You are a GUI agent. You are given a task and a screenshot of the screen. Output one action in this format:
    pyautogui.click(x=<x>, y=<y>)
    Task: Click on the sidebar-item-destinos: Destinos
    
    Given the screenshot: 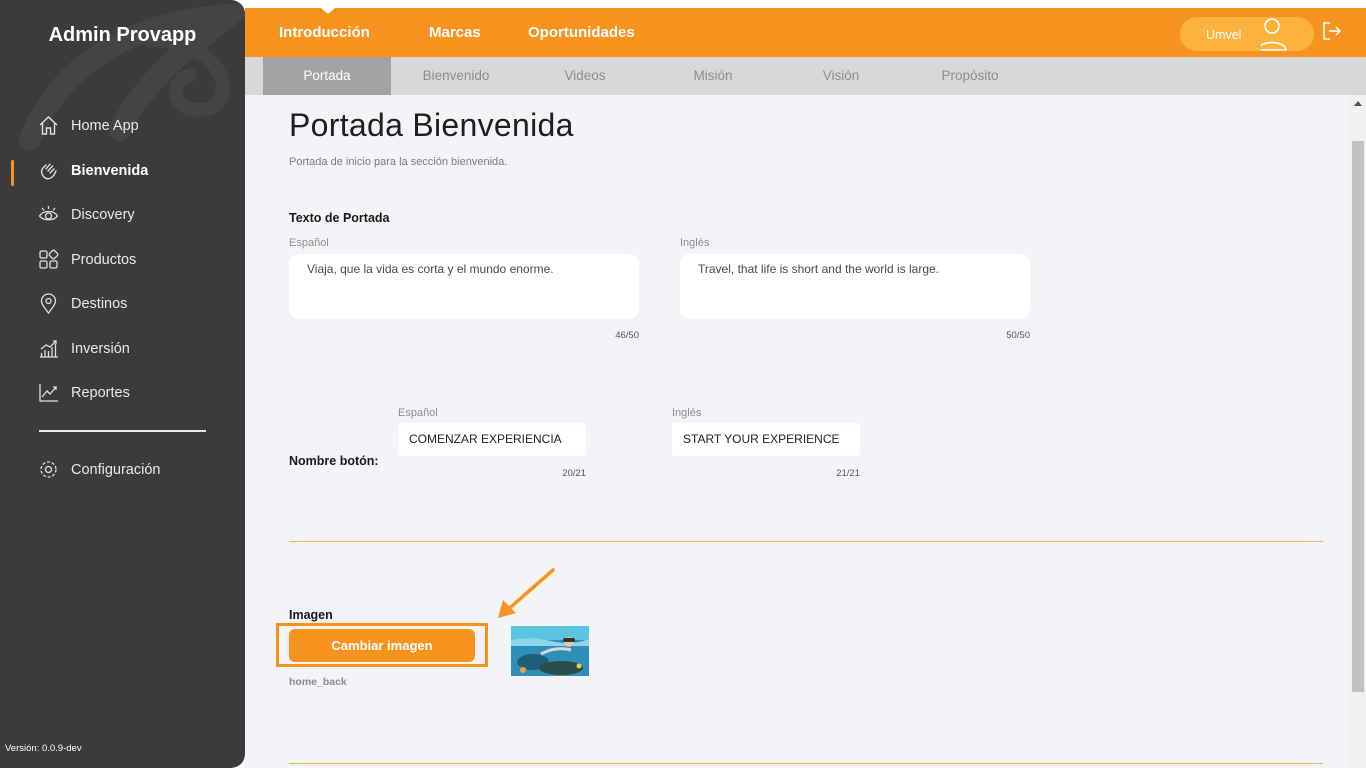 What is the action you would take?
    pyautogui.click(x=82, y=303)
    